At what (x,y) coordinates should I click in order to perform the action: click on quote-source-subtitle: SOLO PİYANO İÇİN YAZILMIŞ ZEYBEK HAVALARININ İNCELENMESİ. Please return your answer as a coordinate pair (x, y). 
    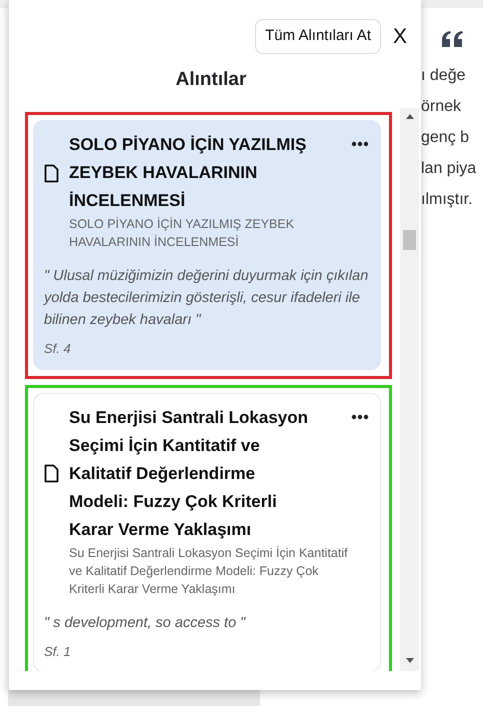
    Looking at the image, I should click on (182, 233).